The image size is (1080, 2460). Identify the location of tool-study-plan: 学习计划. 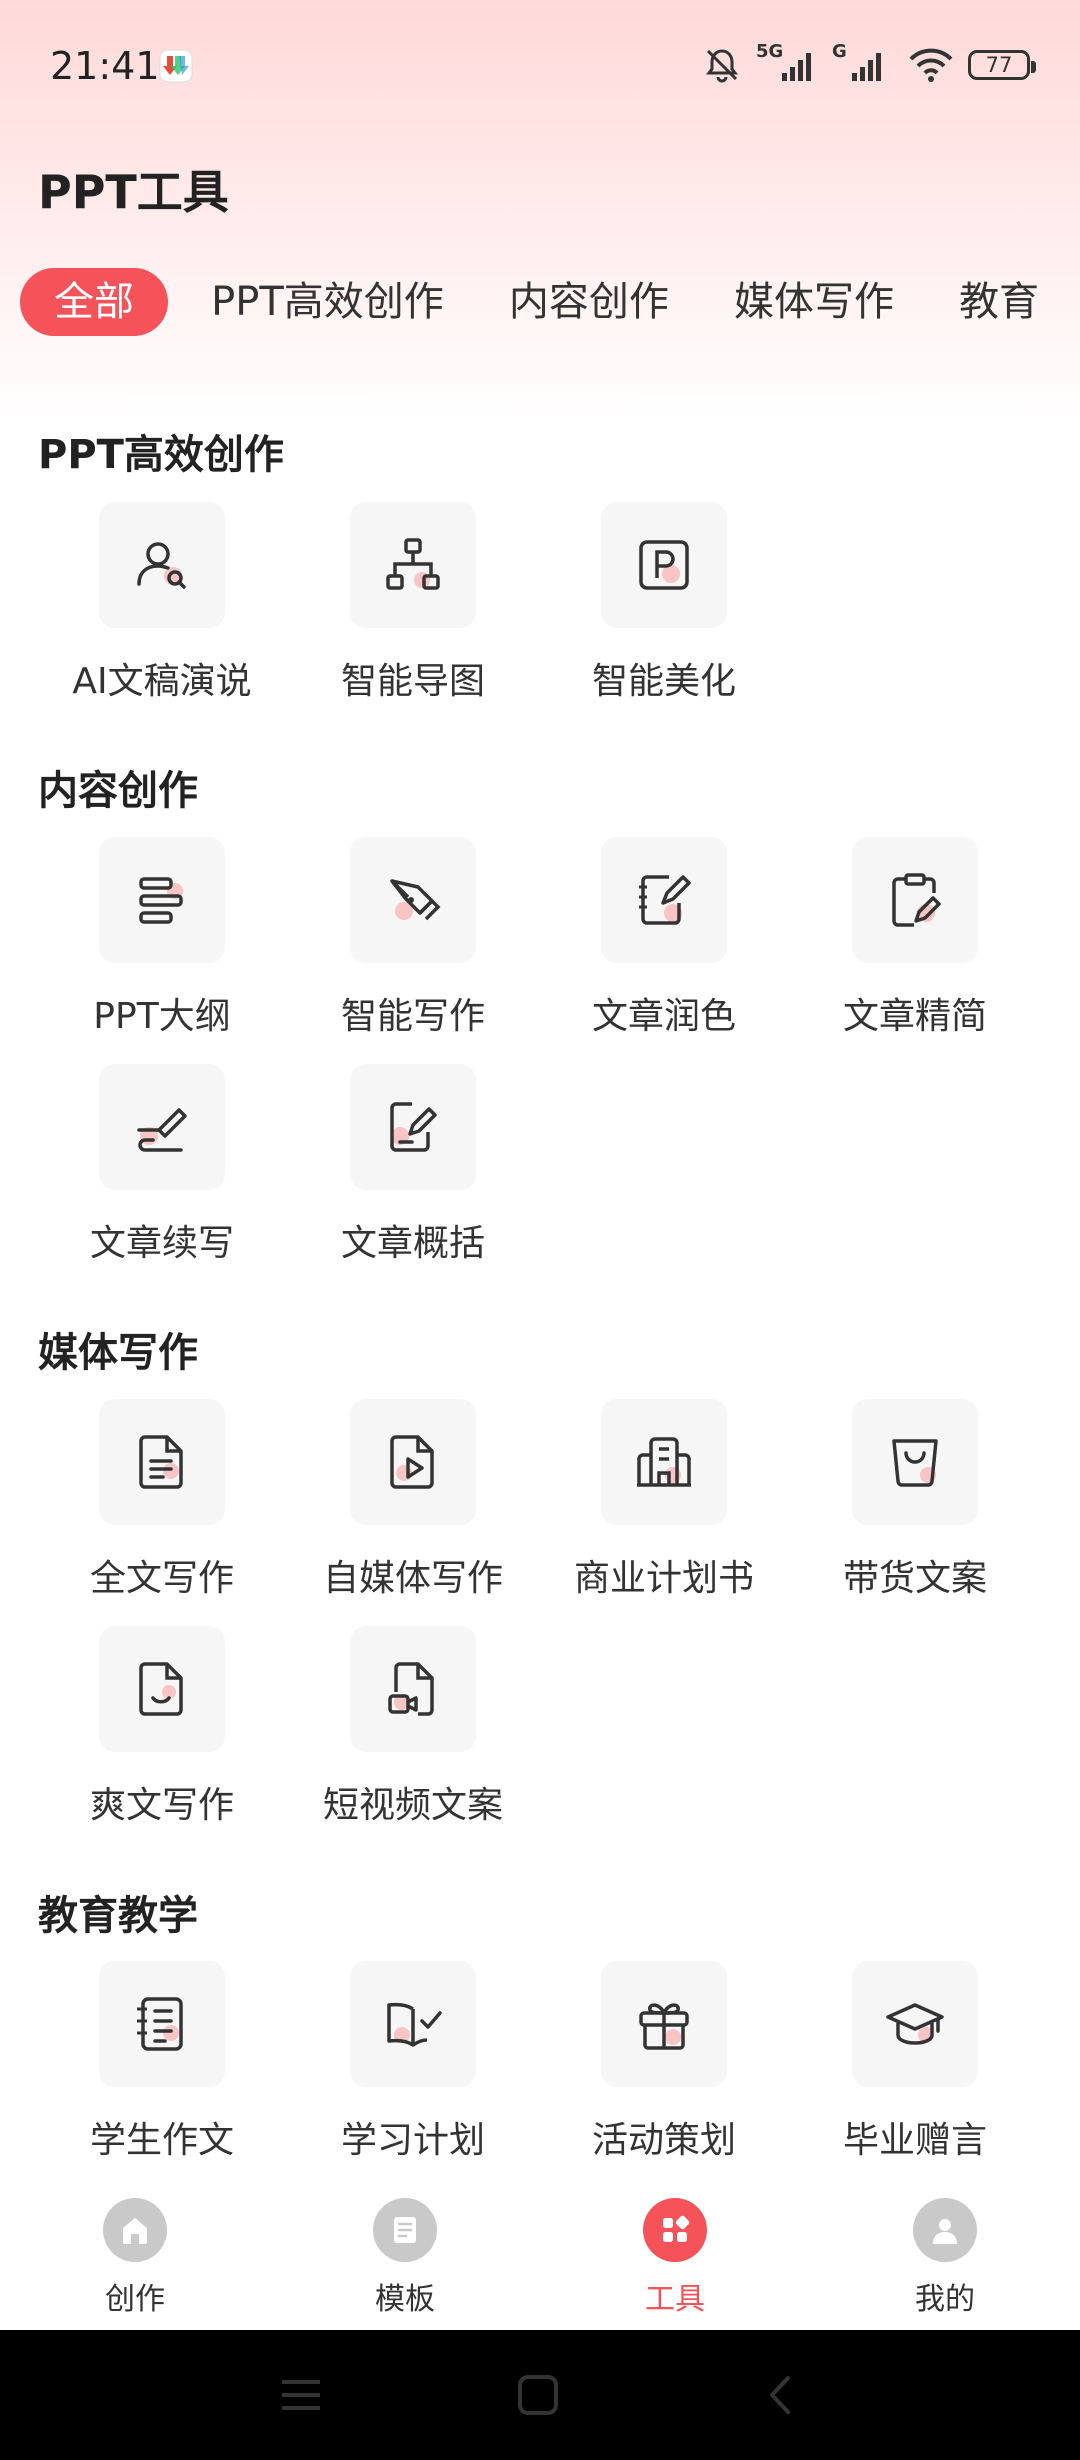
(413, 2061).